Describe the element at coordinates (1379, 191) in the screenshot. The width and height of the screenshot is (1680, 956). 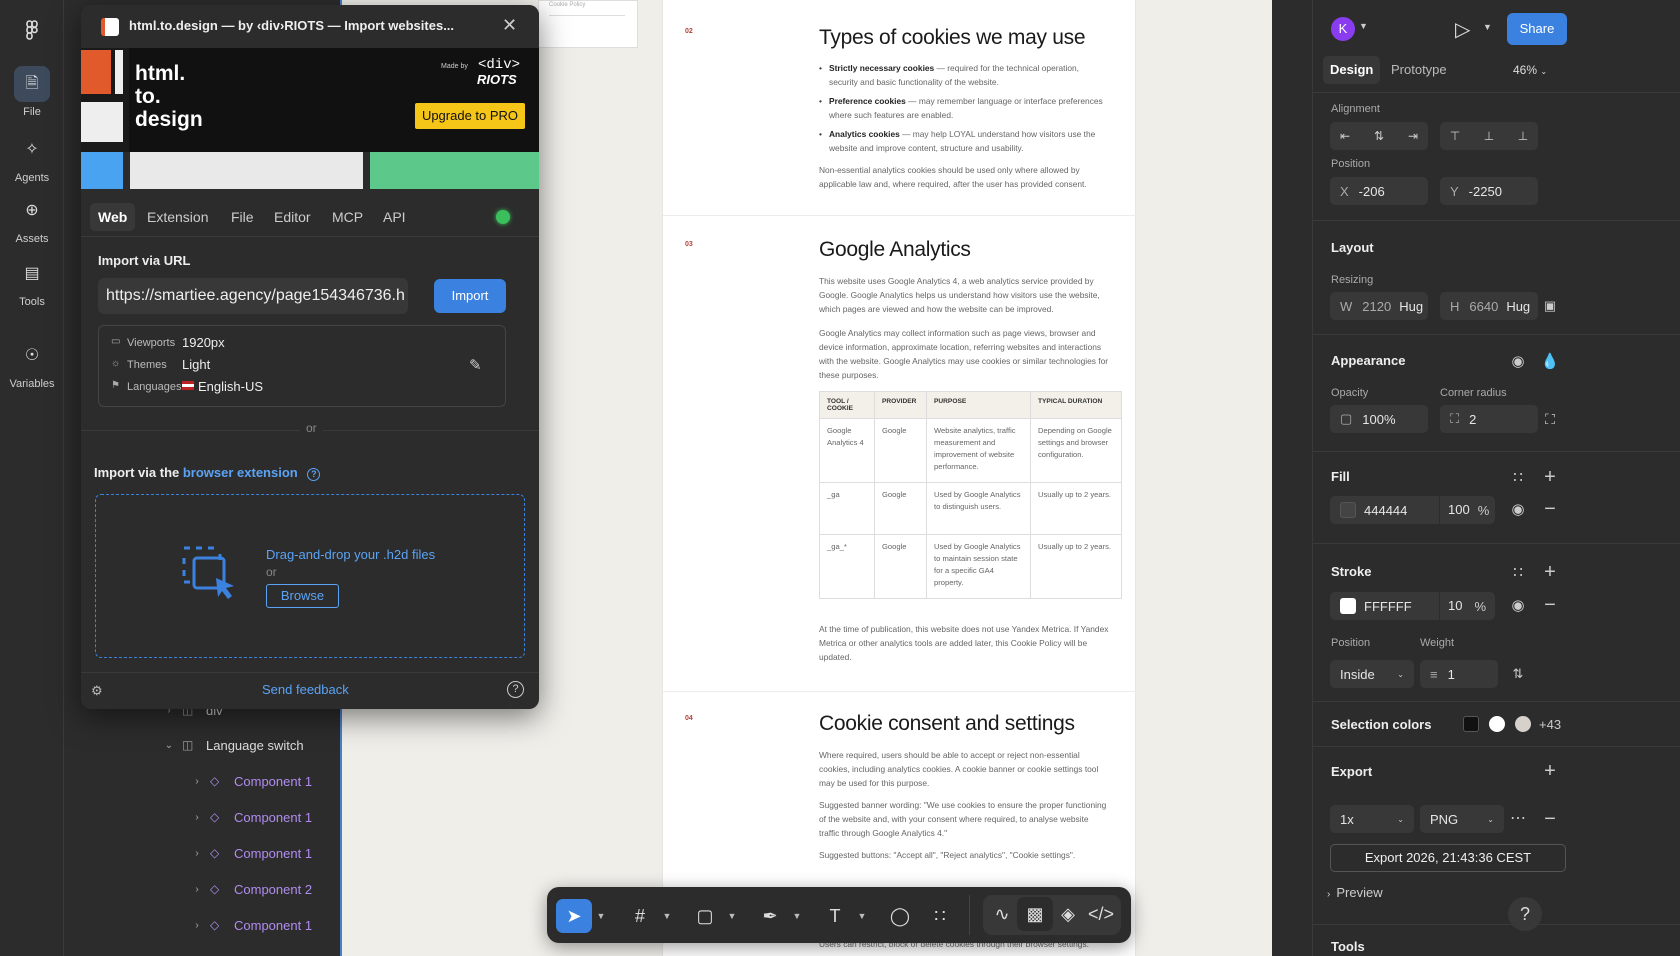
I see `x-position-field: X -206` at that location.